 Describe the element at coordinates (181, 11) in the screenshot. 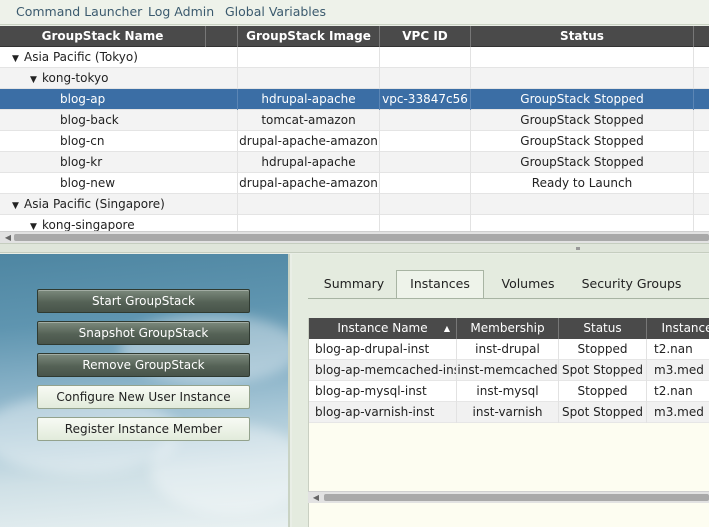

I see `menu-log-admin: Log Admin` at that location.